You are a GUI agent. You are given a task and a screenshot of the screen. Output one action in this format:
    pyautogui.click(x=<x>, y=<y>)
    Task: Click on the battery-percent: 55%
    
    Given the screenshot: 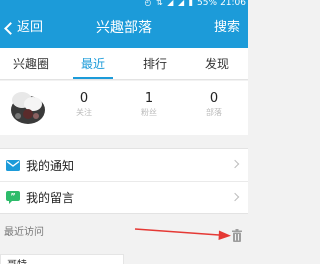 What is the action you would take?
    pyautogui.click(x=207, y=4)
    